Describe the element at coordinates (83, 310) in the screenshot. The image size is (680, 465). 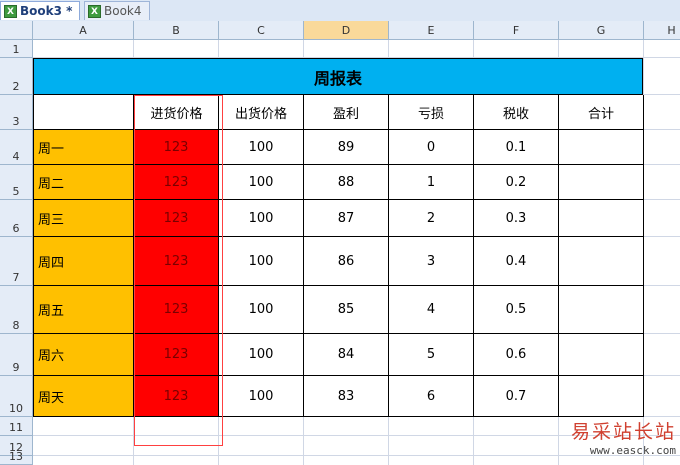
I see `day-label-cell: 周五` at that location.